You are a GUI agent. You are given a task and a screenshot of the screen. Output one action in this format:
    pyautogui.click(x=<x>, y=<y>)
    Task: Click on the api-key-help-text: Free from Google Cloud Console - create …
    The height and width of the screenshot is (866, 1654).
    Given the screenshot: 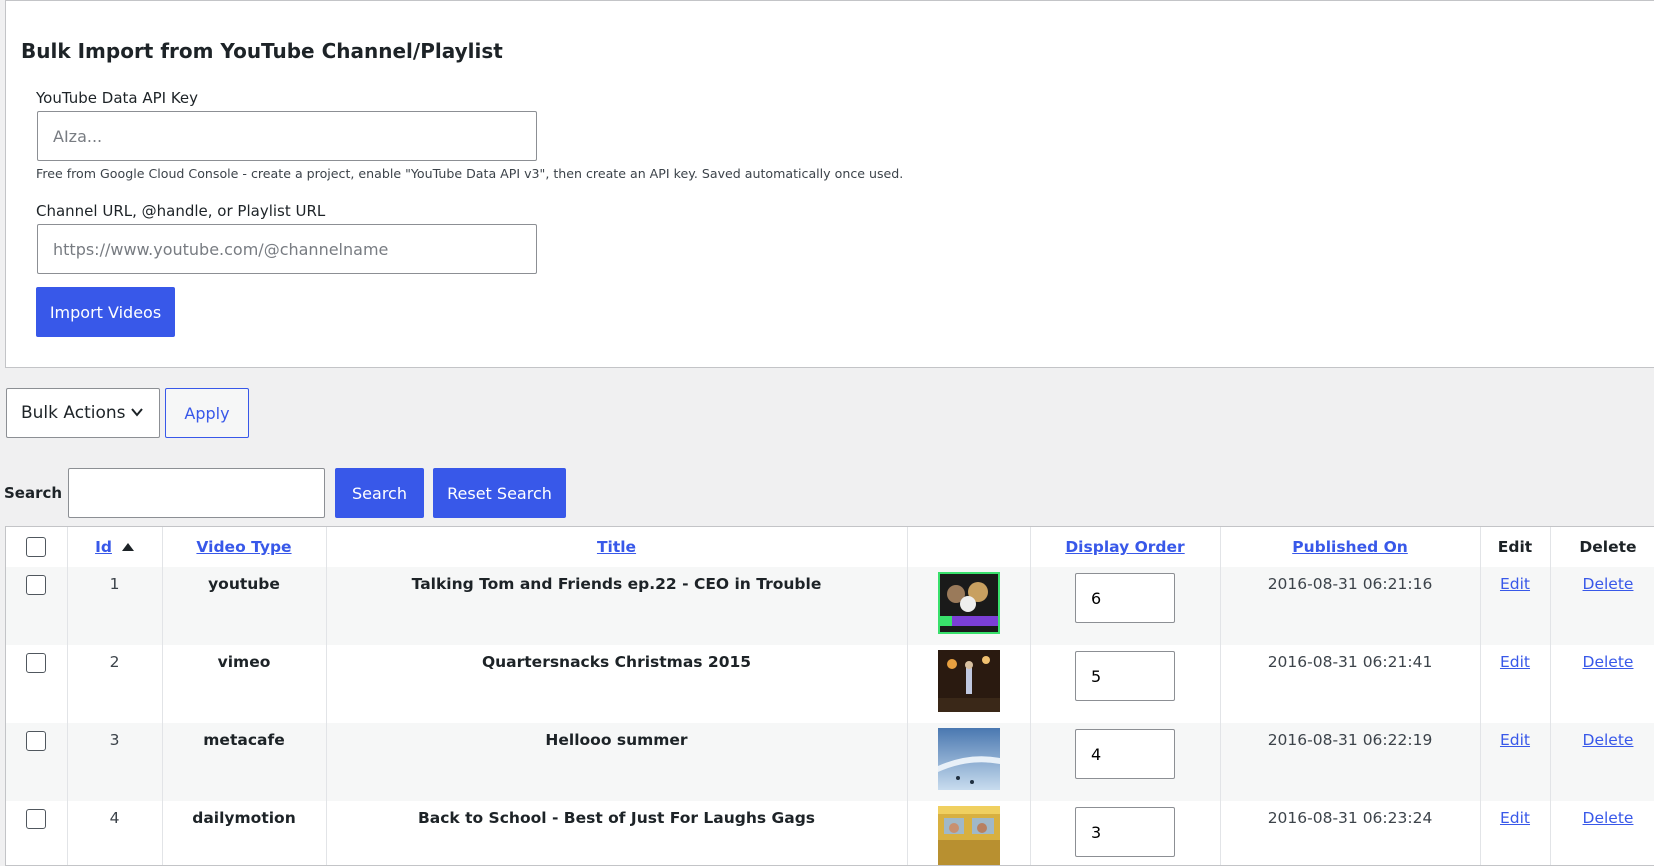 What is the action you would take?
    pyautogui.click(x=470, y=173)
    